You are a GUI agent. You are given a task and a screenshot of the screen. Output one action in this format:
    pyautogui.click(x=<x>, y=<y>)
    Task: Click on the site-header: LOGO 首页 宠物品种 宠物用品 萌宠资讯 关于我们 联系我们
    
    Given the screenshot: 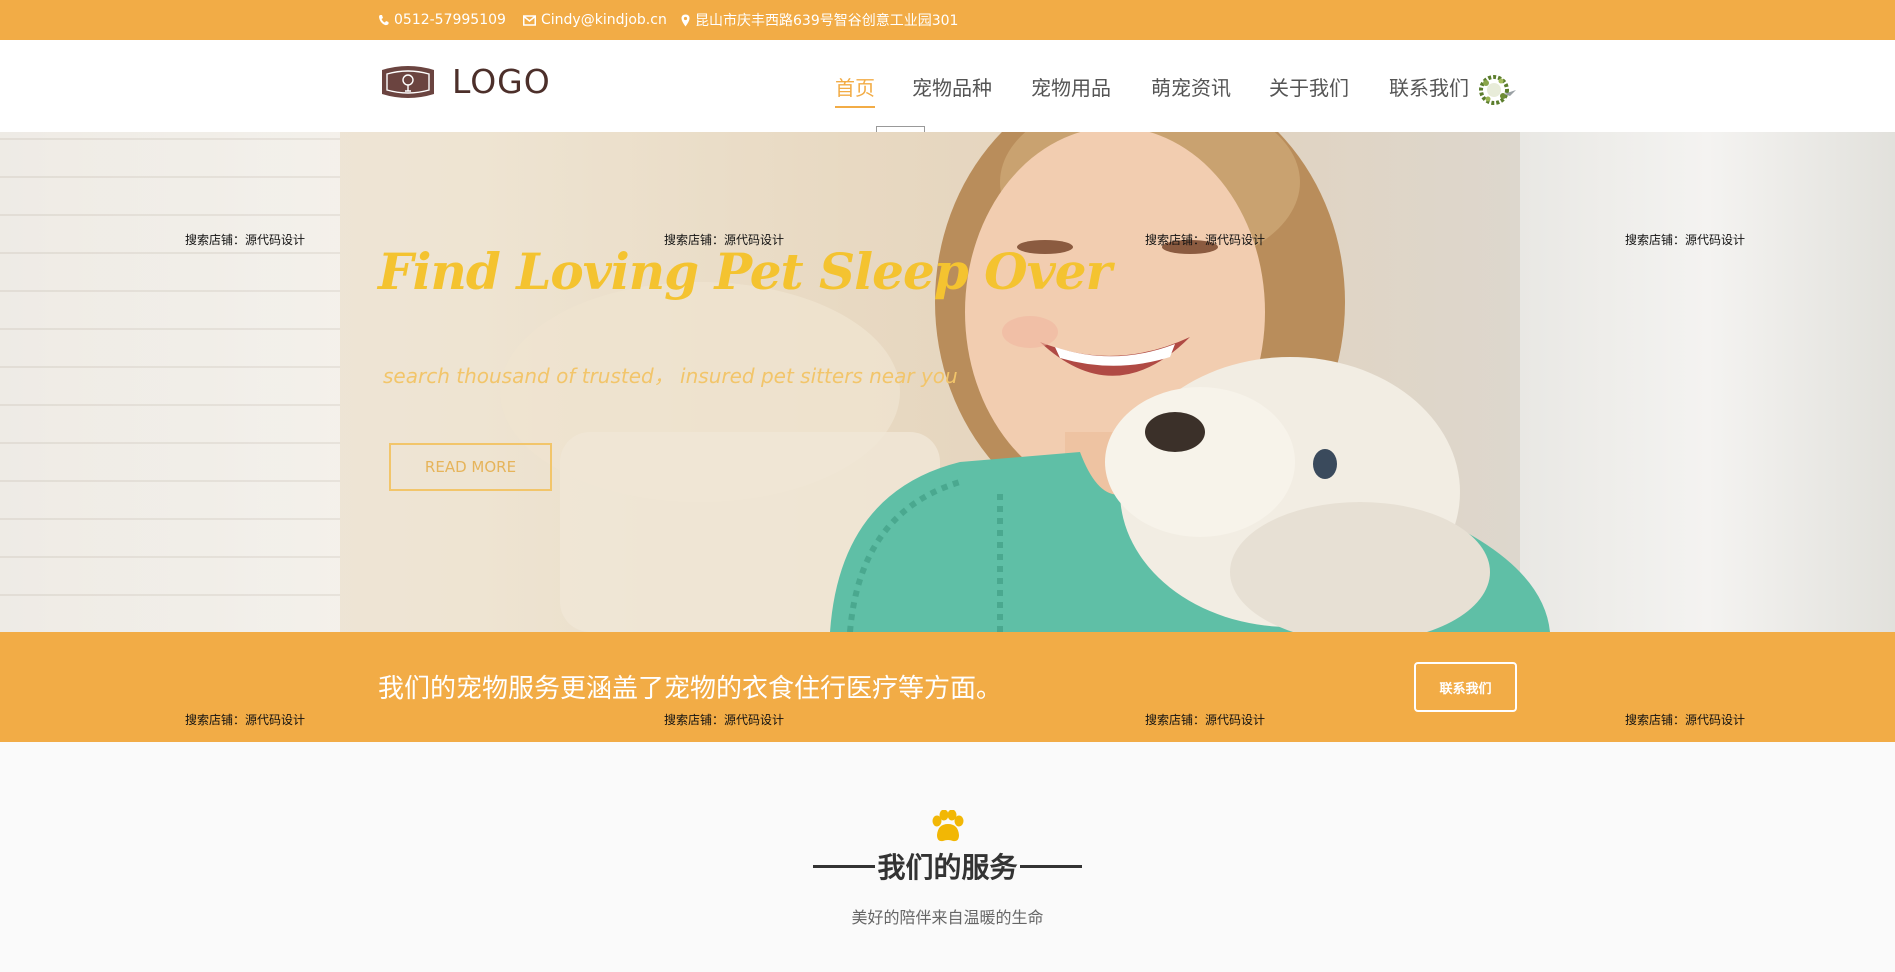 What is the action you would take?
    pyautogui.click(x=947, y=86)
    